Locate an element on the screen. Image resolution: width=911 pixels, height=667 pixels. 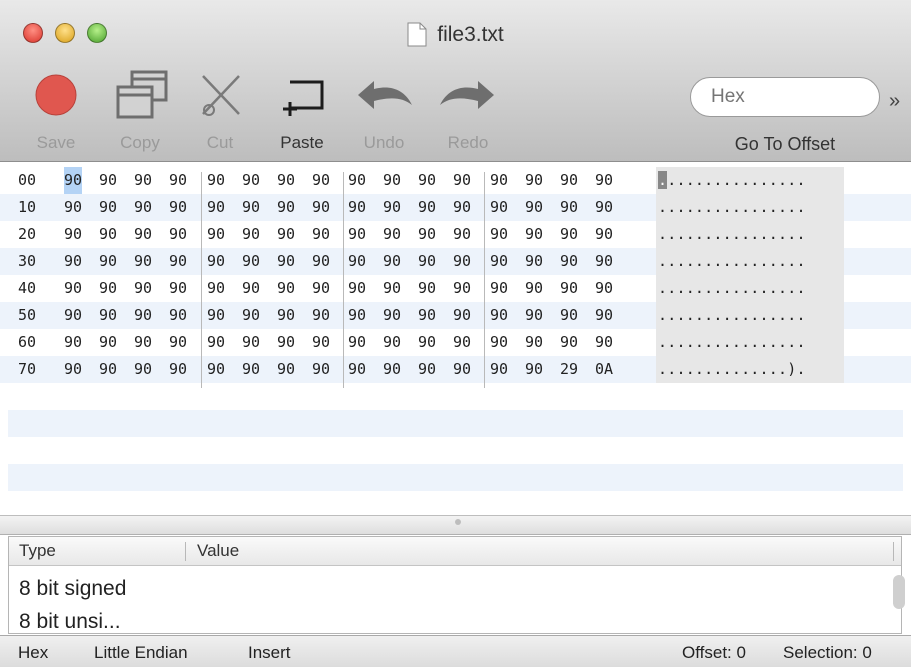
paste-button: Paste is located at coordinates (302, 111).